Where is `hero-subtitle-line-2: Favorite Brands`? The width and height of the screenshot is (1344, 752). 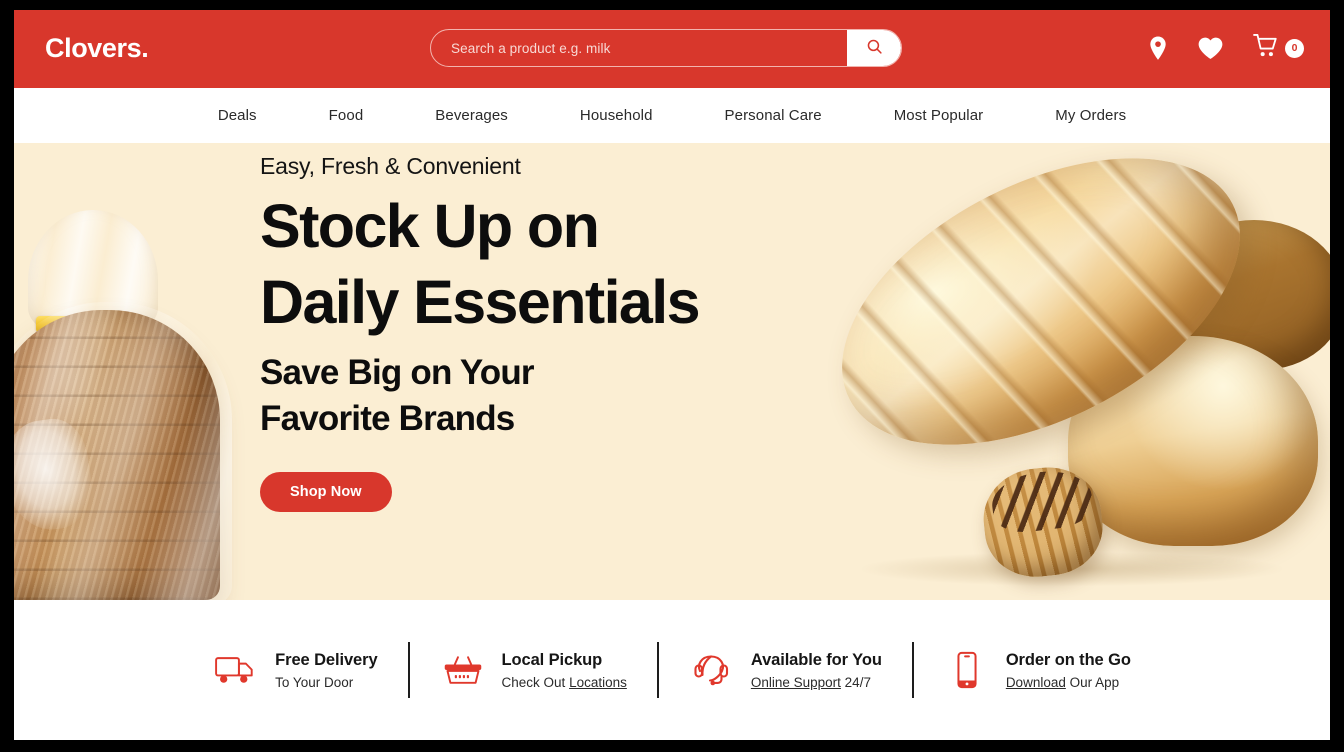 hero-subtitle-line-2: Favorite Brands is located at coordinates (387, 418).